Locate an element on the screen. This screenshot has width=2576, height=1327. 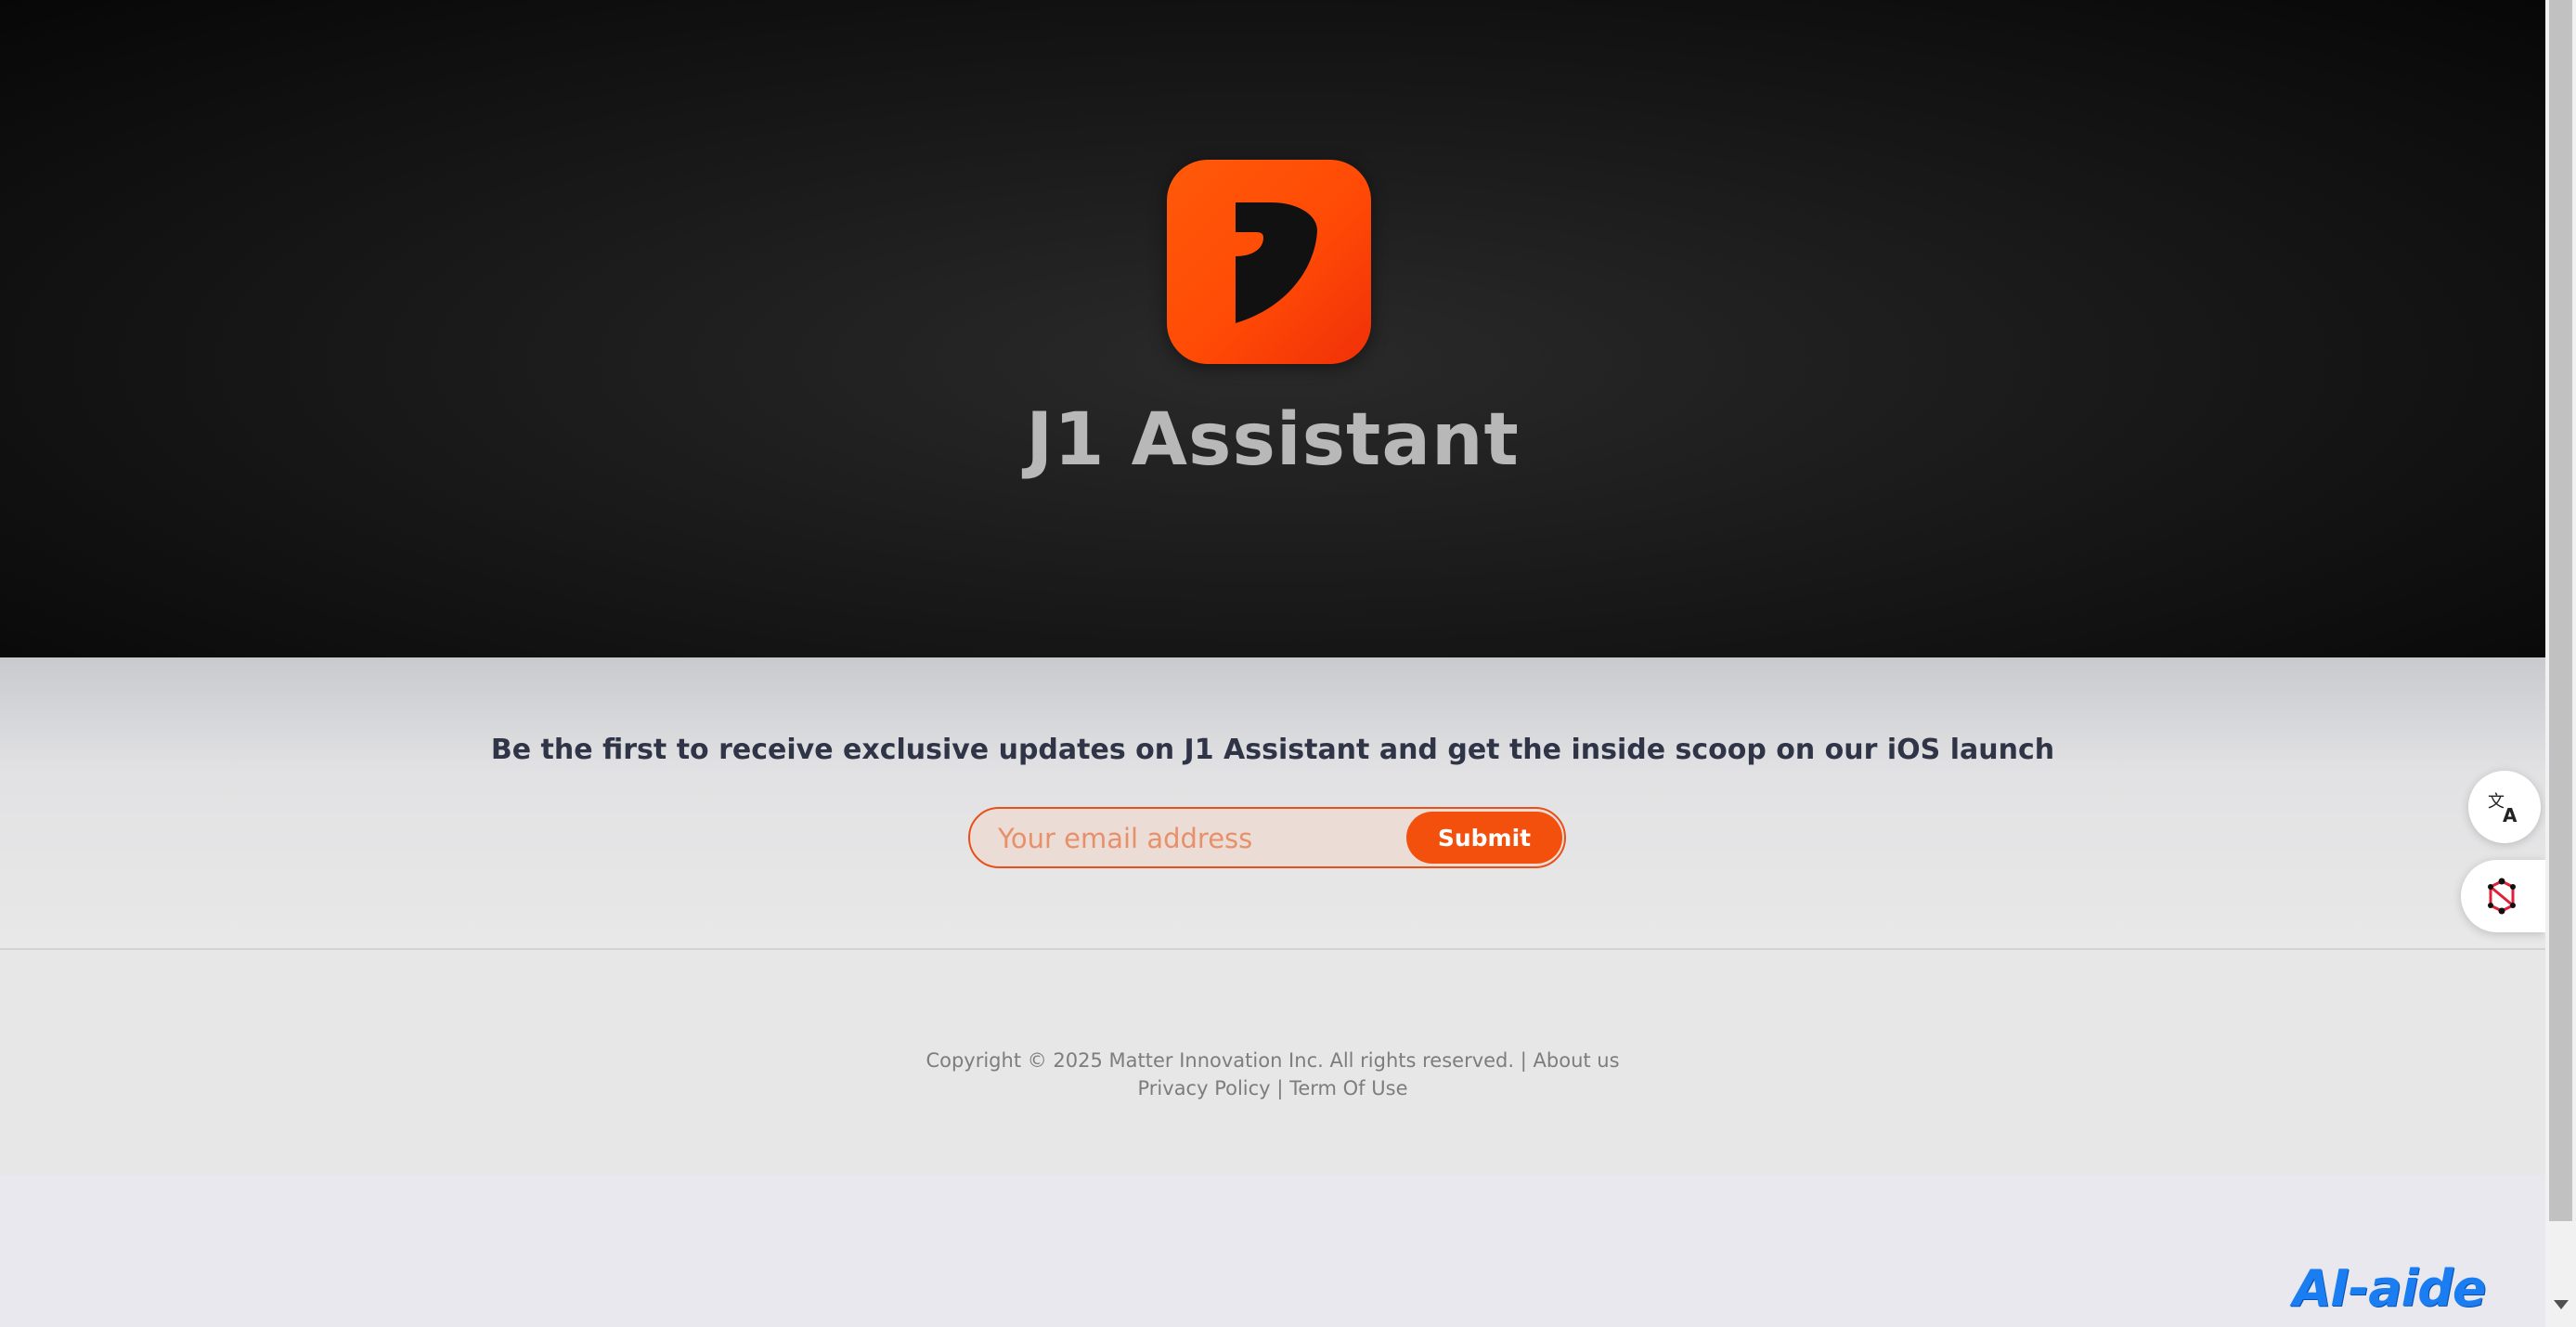
submit-button: Submit is located at coordinates (1484, 838).